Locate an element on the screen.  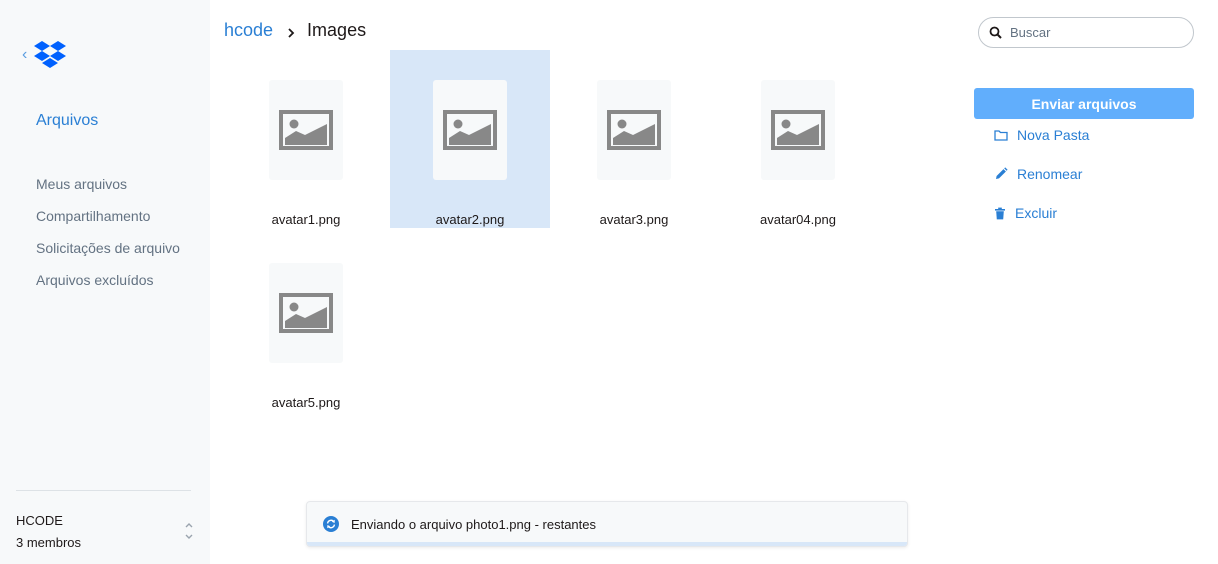
file-item: avatar5.png is located at coordinates (306, 322).